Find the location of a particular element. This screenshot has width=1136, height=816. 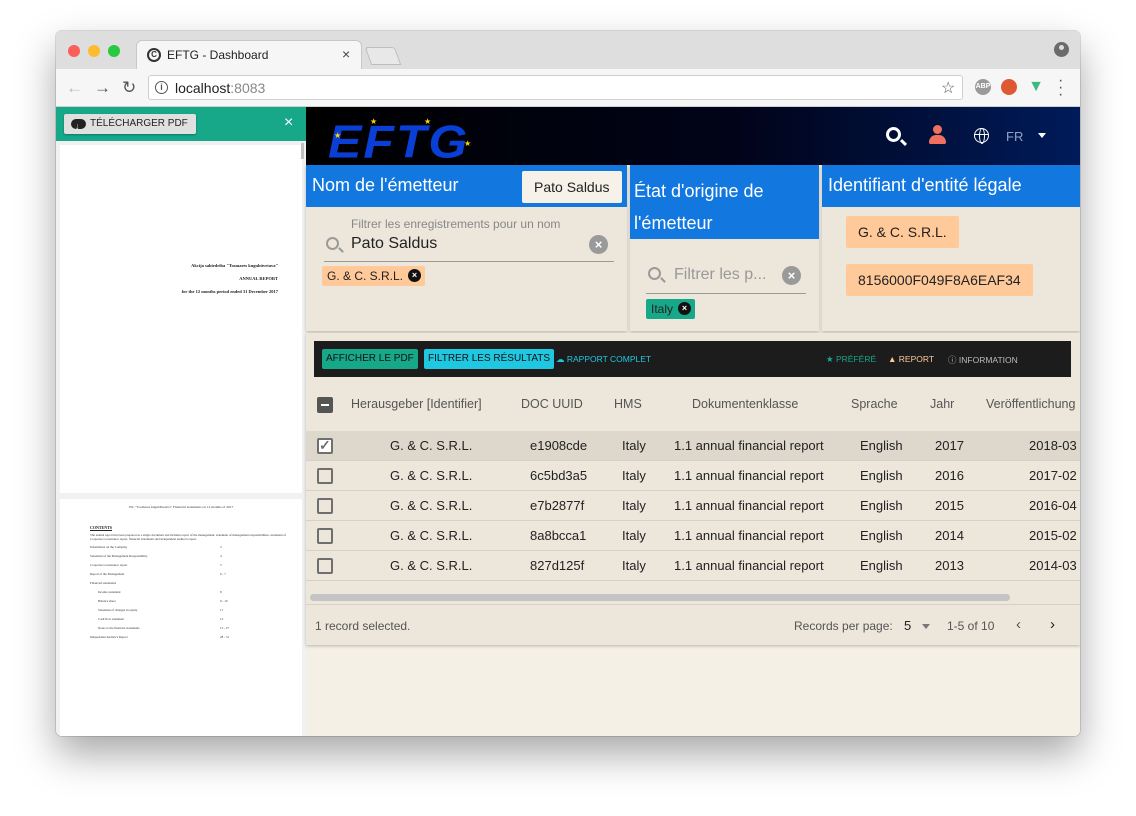

records-per-page-label: Records per page: is located at coordinates (843, 626).